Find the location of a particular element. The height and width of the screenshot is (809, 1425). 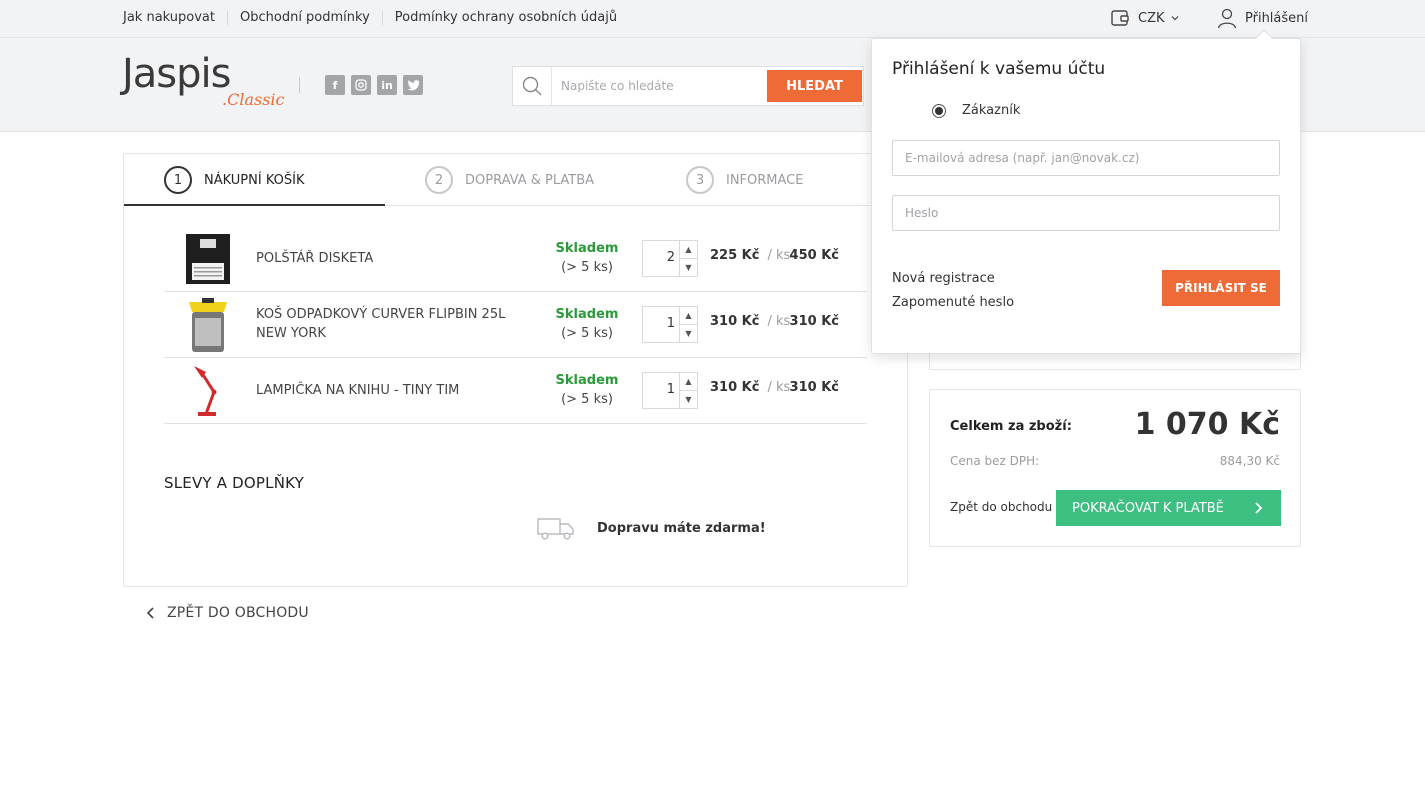

customer-radio: Zákazník is located at coordinates (976, 110).